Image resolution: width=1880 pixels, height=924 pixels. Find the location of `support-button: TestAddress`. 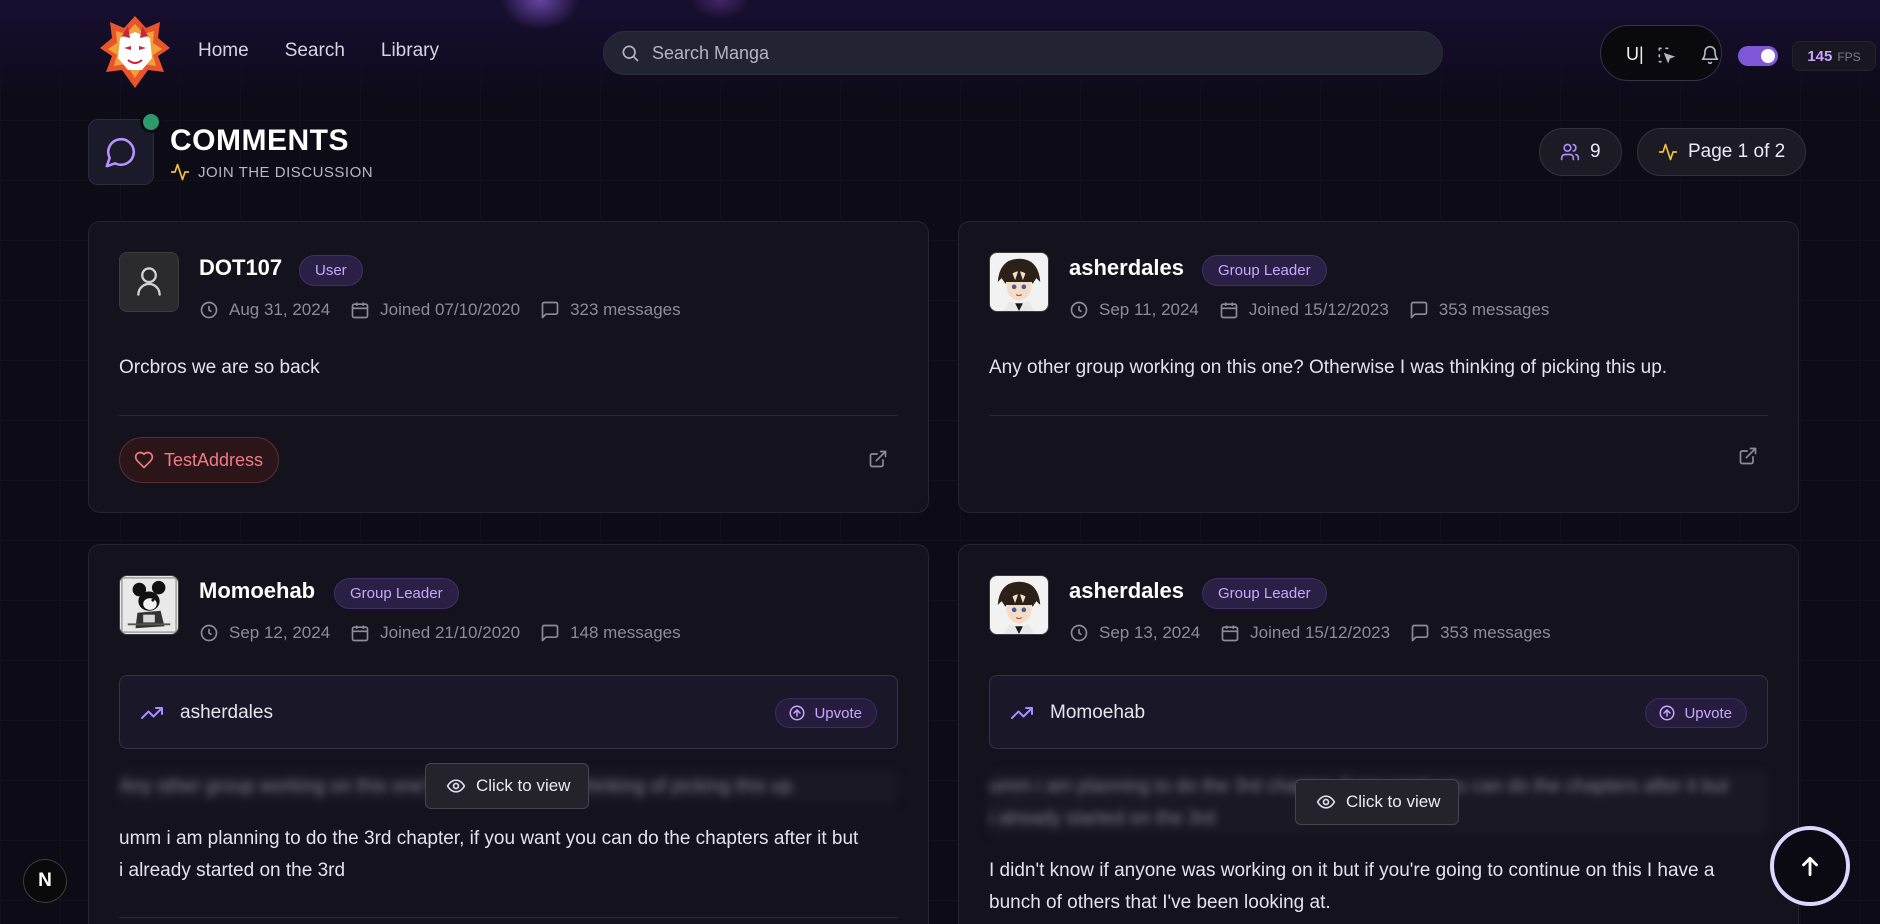

support-button: TestAddress is located at coordinates (199, 460).